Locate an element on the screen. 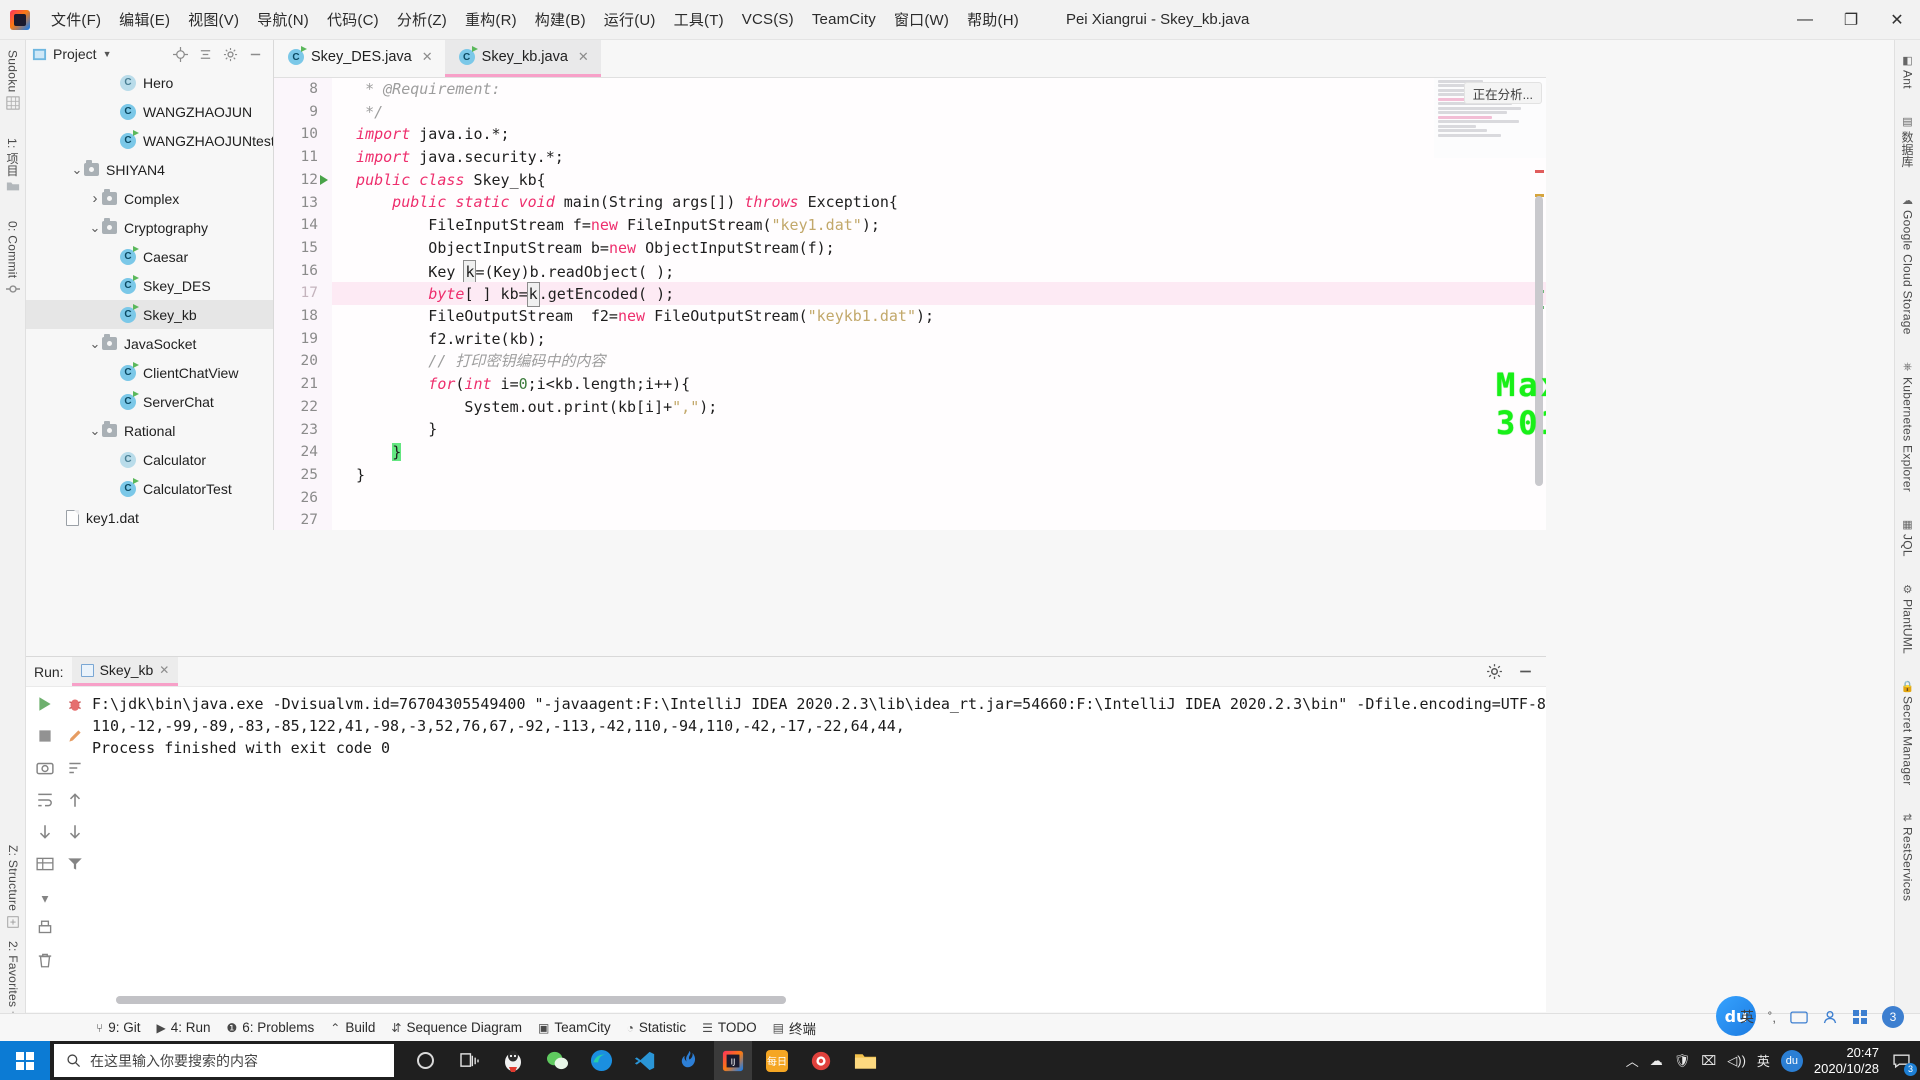 Image resolution: width=1920 pixels, height=1080 pixels. code-line-20: // 打印密钥编码中的内容 is located at coordinates (939, 361).